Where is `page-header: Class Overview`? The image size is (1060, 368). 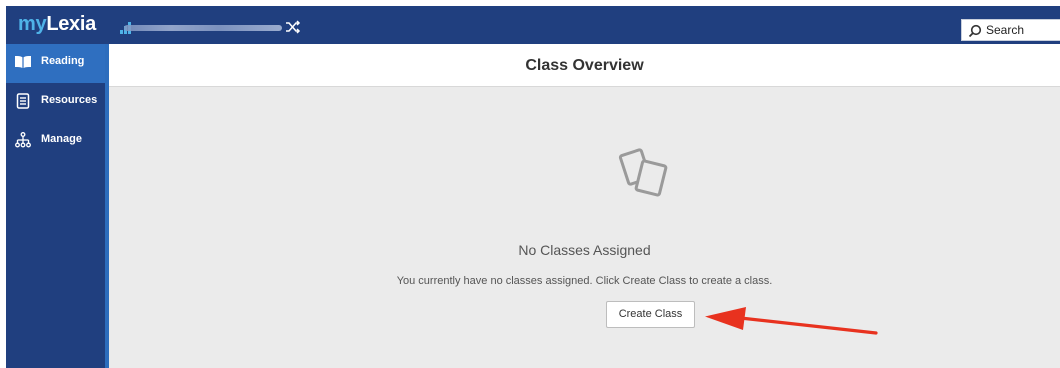
page-header: Class Overview is located at coordinates (584, 65).